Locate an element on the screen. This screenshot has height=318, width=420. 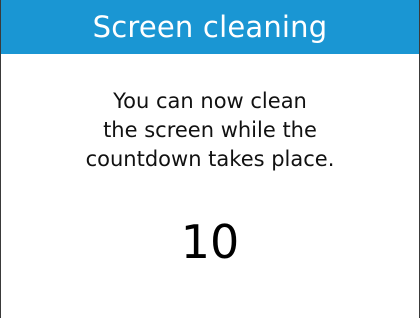
page-title: Screen cleaning is located at coordinates (210, 27).